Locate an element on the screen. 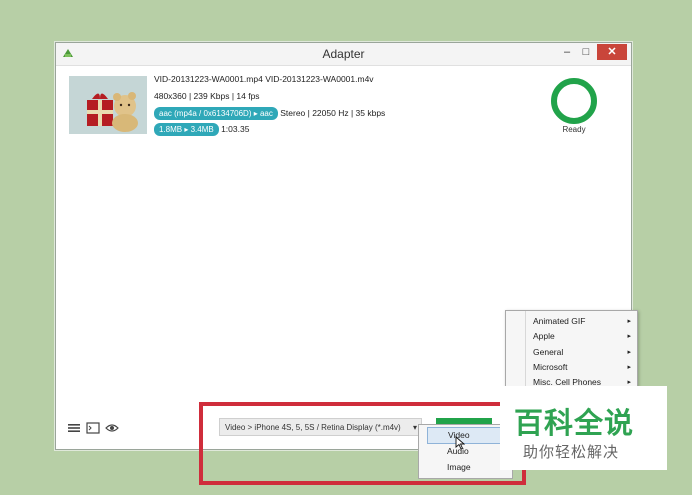  terminal-icon is located at coordinates (93, 428).